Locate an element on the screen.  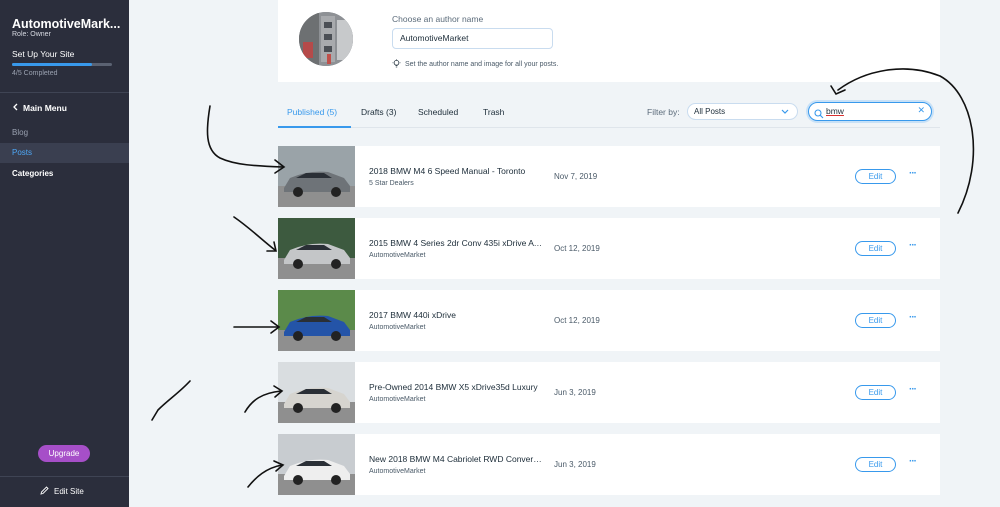
filter-selected-value: All Posts is located at coordinates (710, 111).